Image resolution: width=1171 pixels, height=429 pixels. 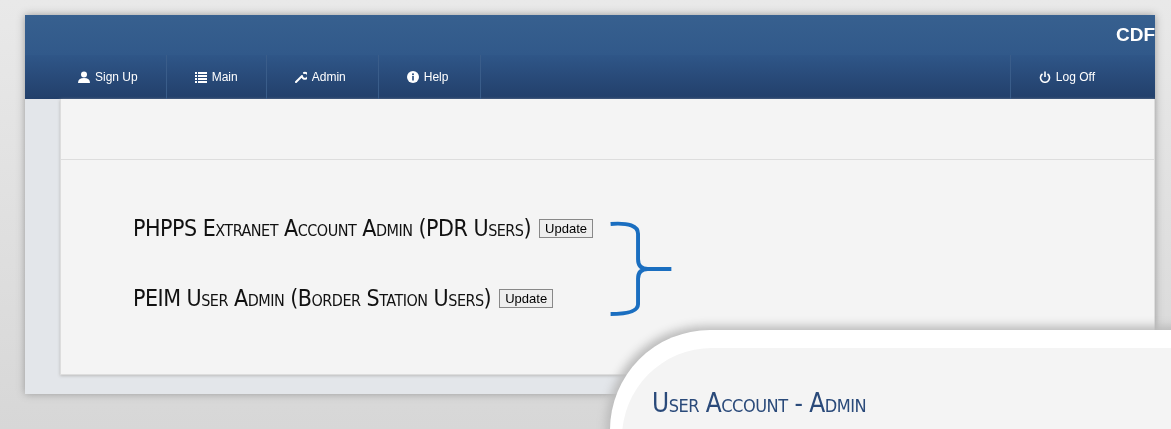 What do you see at coordinates (312, 298) in the screenshot?
I see `admin-section-label: PEIM User Admin (Border Station Users)` at bounding box center [312, 298].